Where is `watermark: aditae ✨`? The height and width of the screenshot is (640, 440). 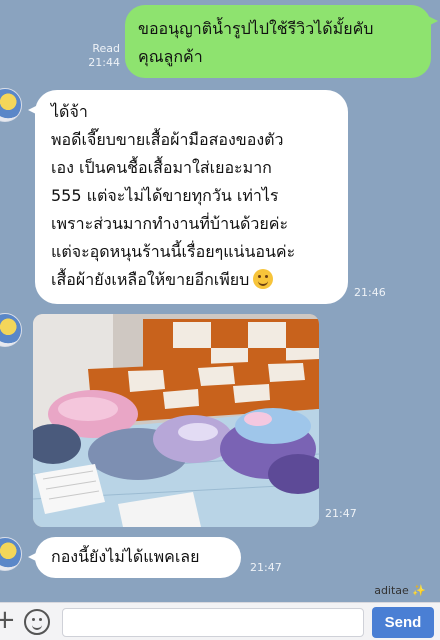 watermark: aditae ✨ is located at coordinates (400, 590).